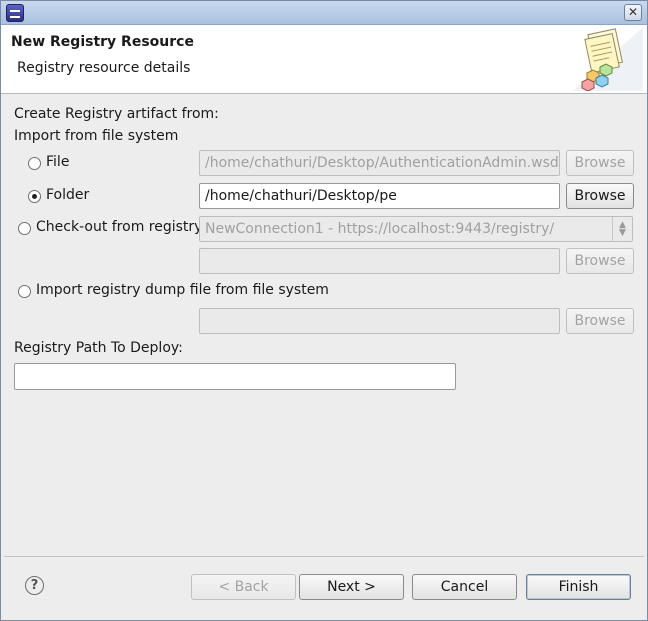 This screenshot has height=621, width=648. I want to click on close-icon: ✕, so click(633, 12).